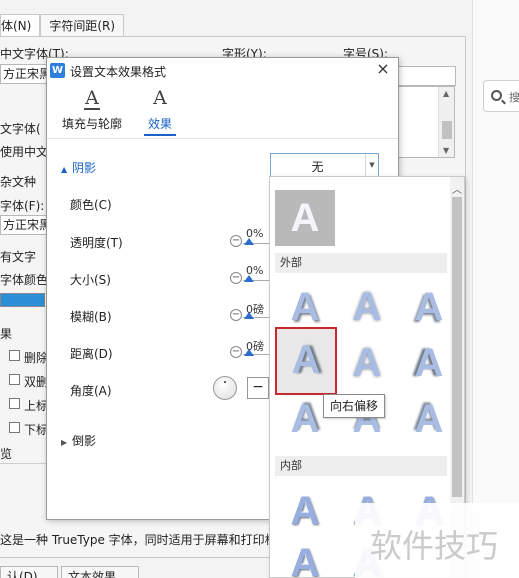 The width and height of the screenshot is (519, 578). What do you see at coordinates (249, 352) in the screenshot?
I see `distance-slider-thumb` at bounding box center [249, 352].